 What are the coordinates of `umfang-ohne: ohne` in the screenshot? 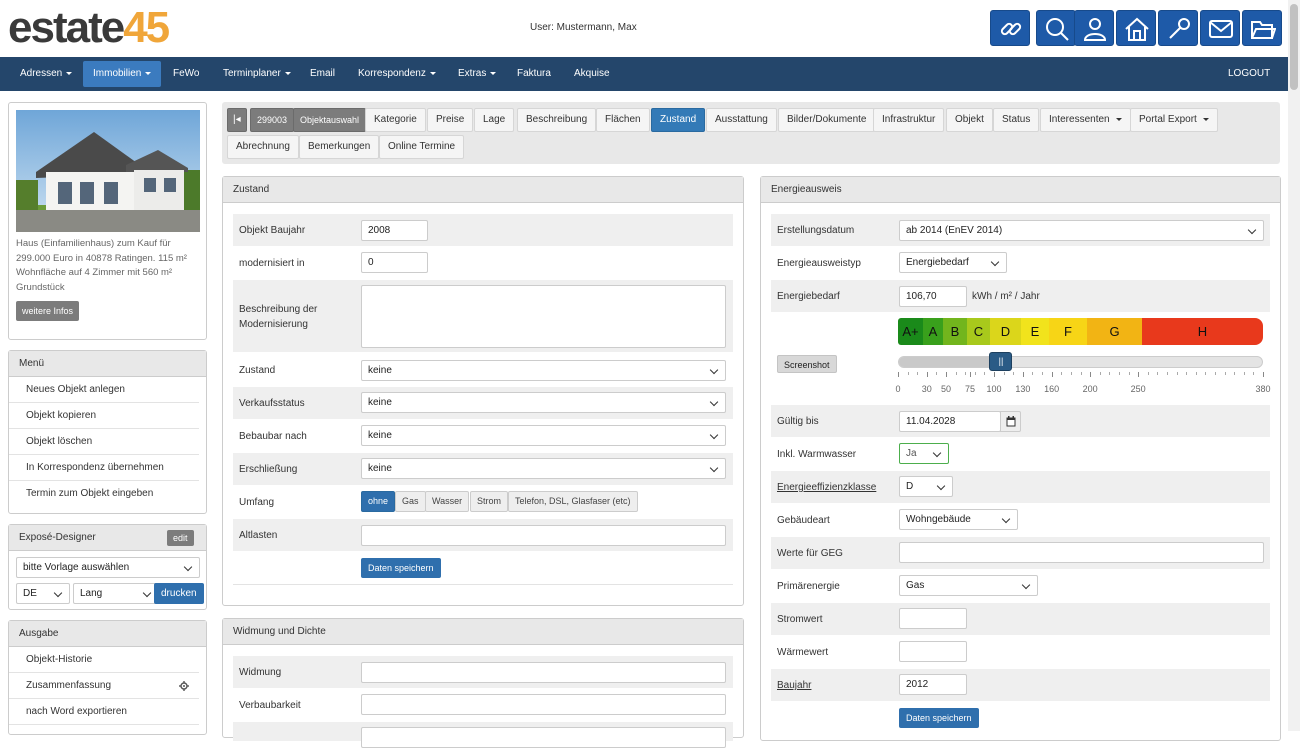 It's located at (378, 501).